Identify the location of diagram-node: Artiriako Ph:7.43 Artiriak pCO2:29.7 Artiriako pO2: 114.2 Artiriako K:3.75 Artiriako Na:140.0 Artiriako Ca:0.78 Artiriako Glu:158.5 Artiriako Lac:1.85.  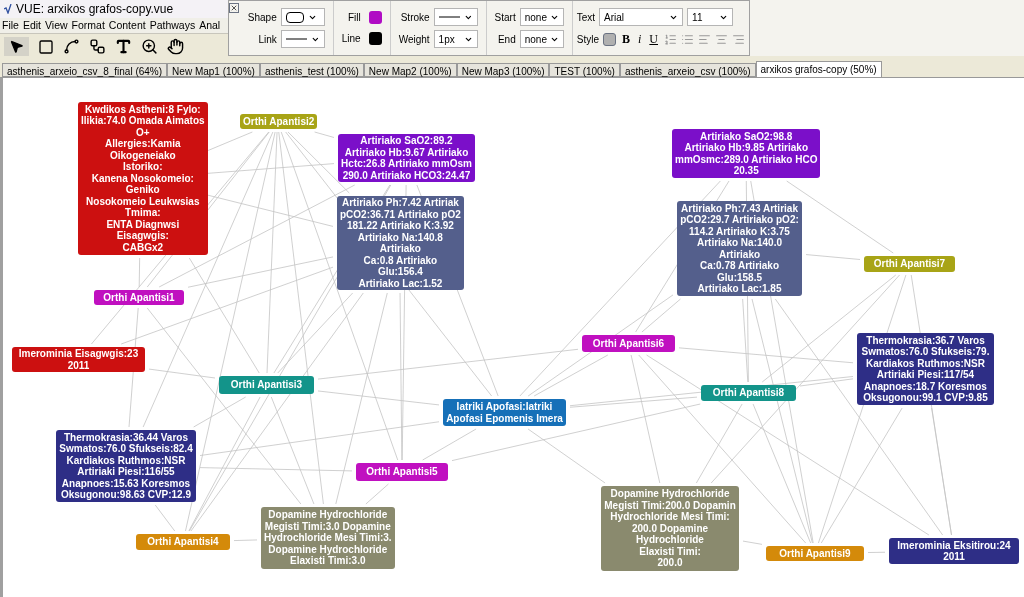
(739, 248).